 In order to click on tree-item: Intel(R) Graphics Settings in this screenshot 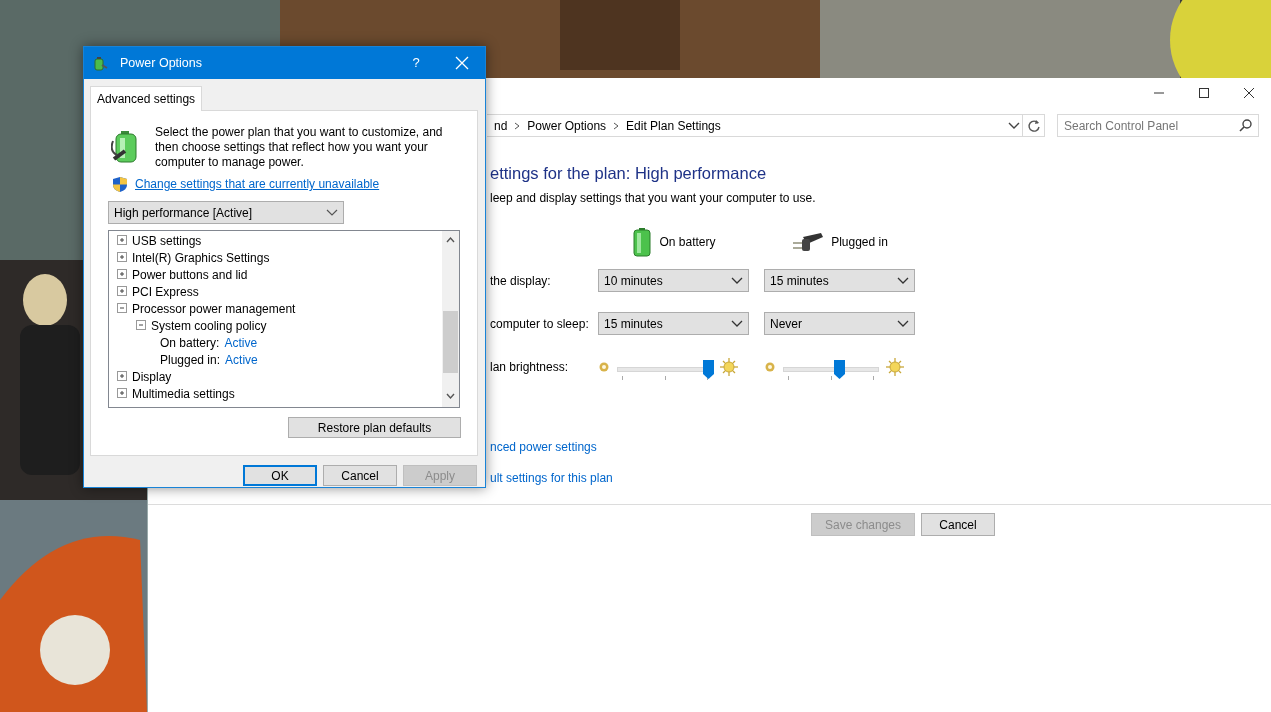, I will do `click(201, 257)`.